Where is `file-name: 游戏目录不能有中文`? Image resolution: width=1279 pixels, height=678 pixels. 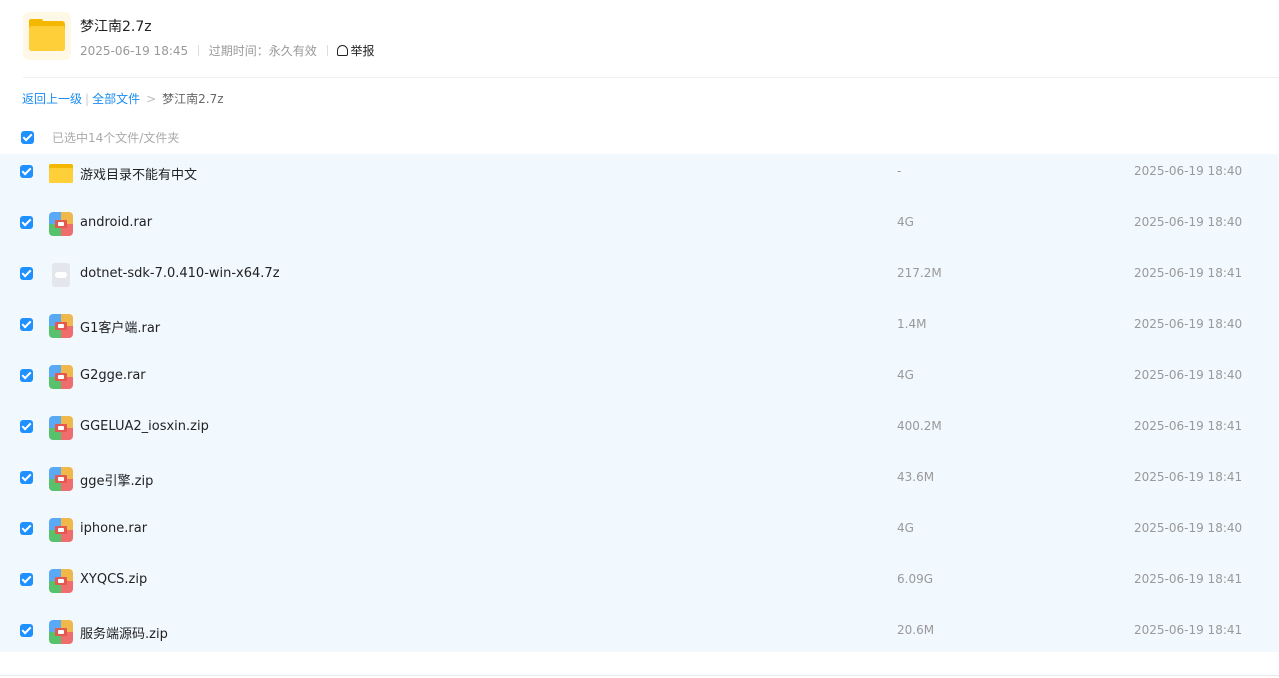 file-name: 游戏目录不能有中文 is located at coordinates (138, 173).